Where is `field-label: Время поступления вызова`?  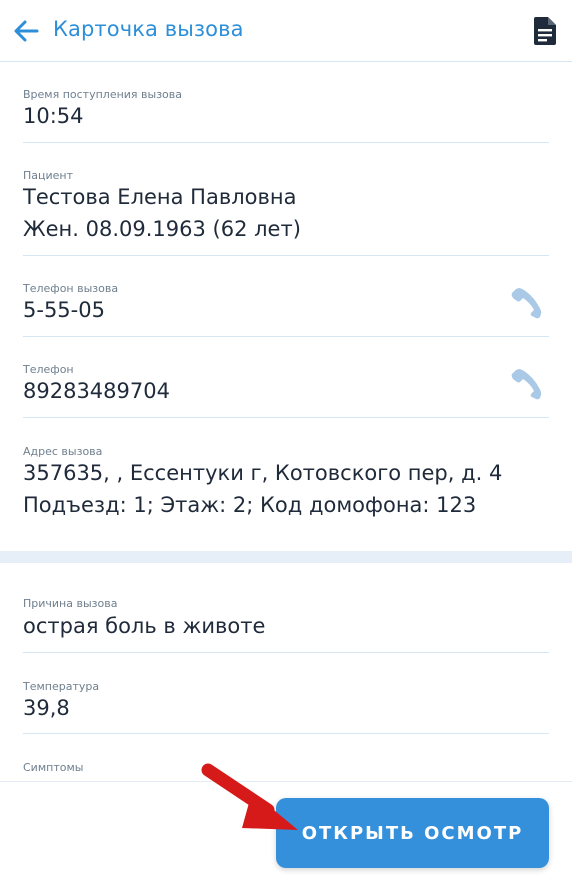 field-label: Время поступления вызова is located at coordinates (103, 94).